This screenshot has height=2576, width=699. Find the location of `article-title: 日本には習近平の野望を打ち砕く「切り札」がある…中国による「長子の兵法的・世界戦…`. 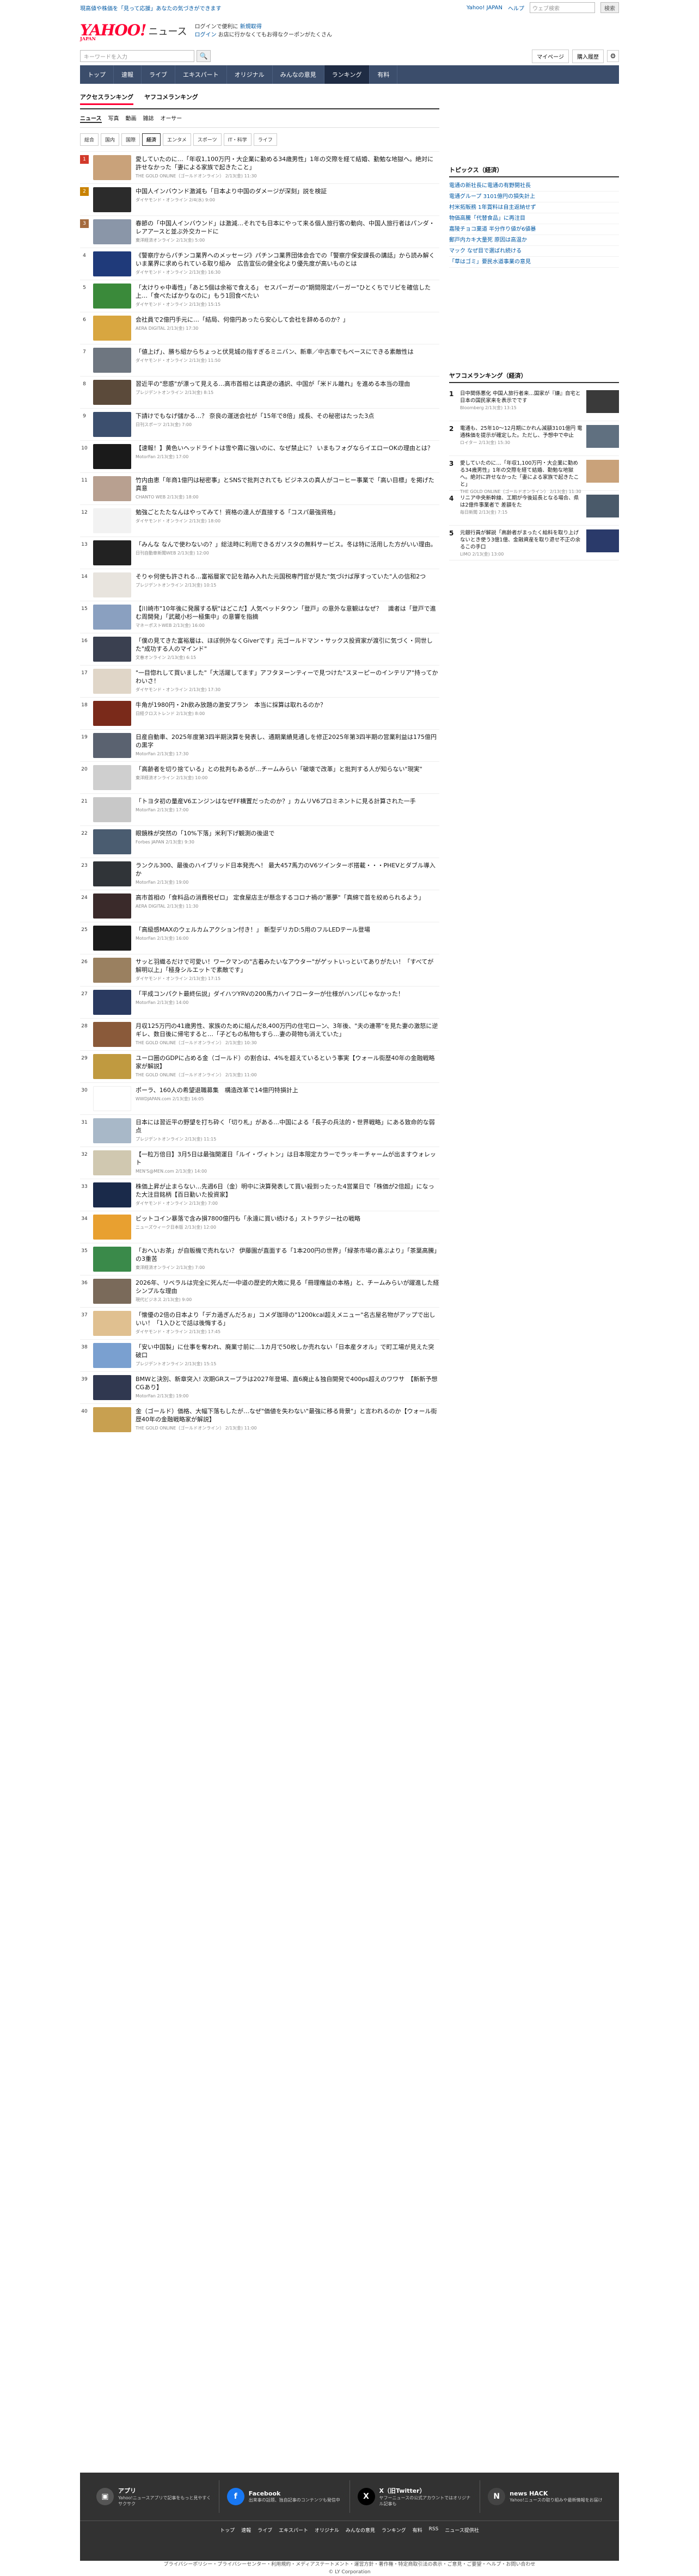

article-title: 日本には習近平の野望を打ち砕く「切り札」がある…中国による「長子の兵法的・世界戦… is located at coordinates (287, 1127).